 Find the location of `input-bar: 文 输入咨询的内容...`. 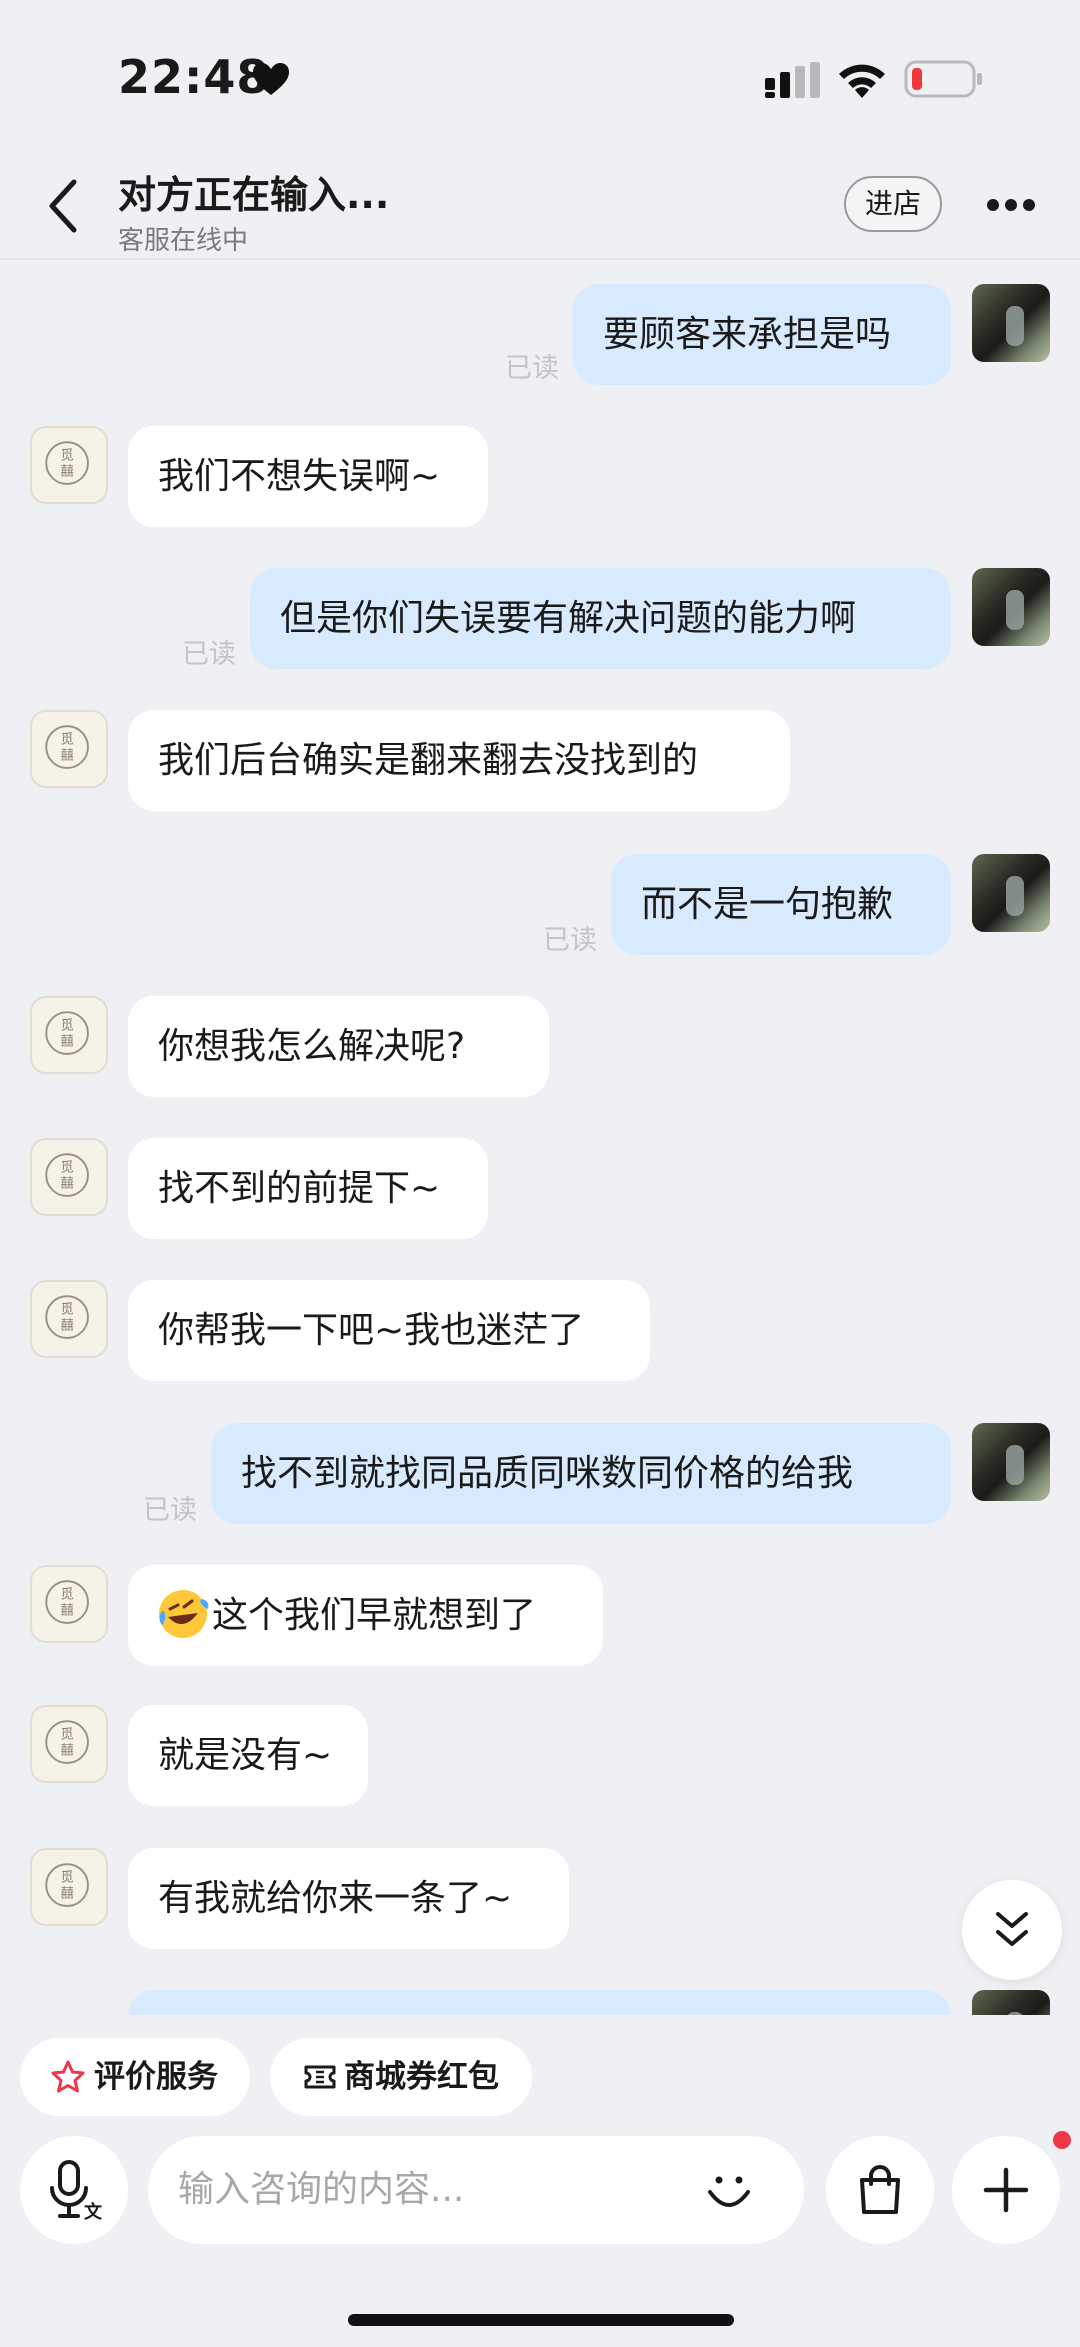

input-bar: 文 输入咨询的内容... is located at coordinates (540, 2195).